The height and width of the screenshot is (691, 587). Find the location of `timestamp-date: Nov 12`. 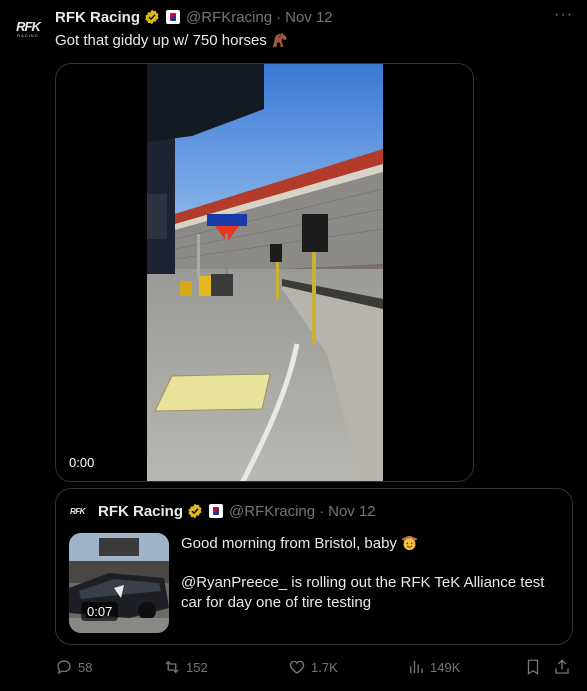

timestamp-date: Nov 12 is located at coordinates (309, 17).